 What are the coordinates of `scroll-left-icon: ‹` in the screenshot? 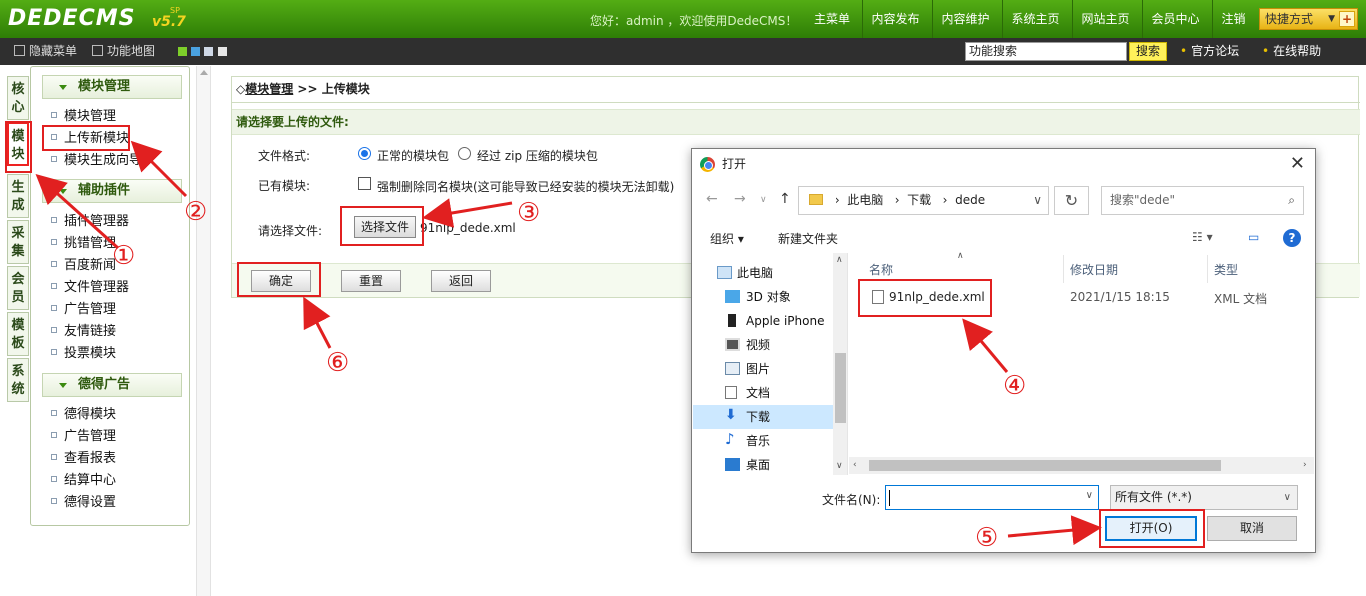 It's located at (855, 465).